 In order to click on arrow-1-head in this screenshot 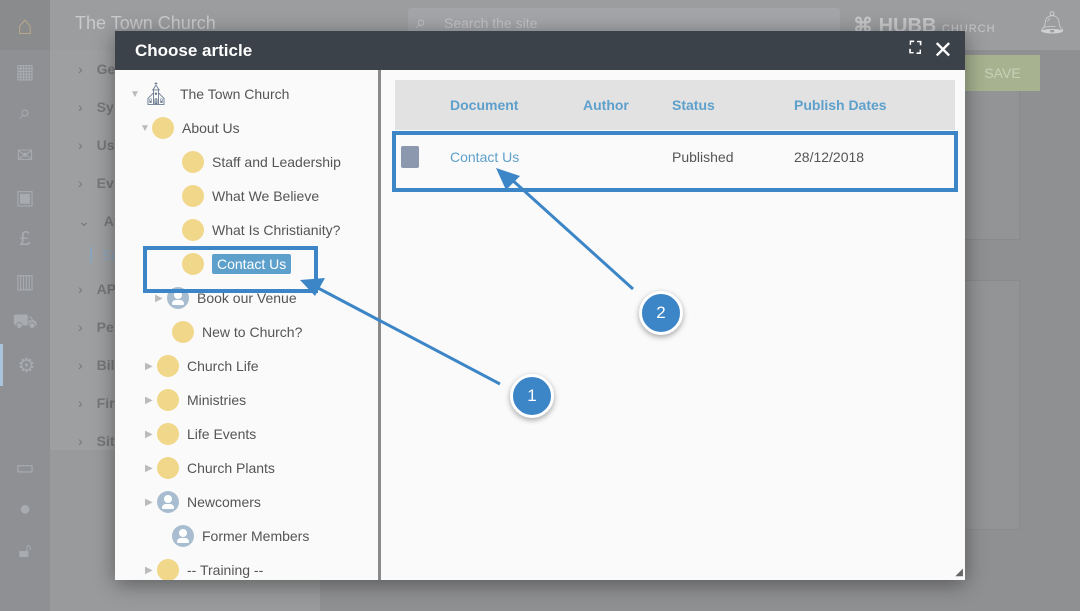, I will do `click(312, 287)`.